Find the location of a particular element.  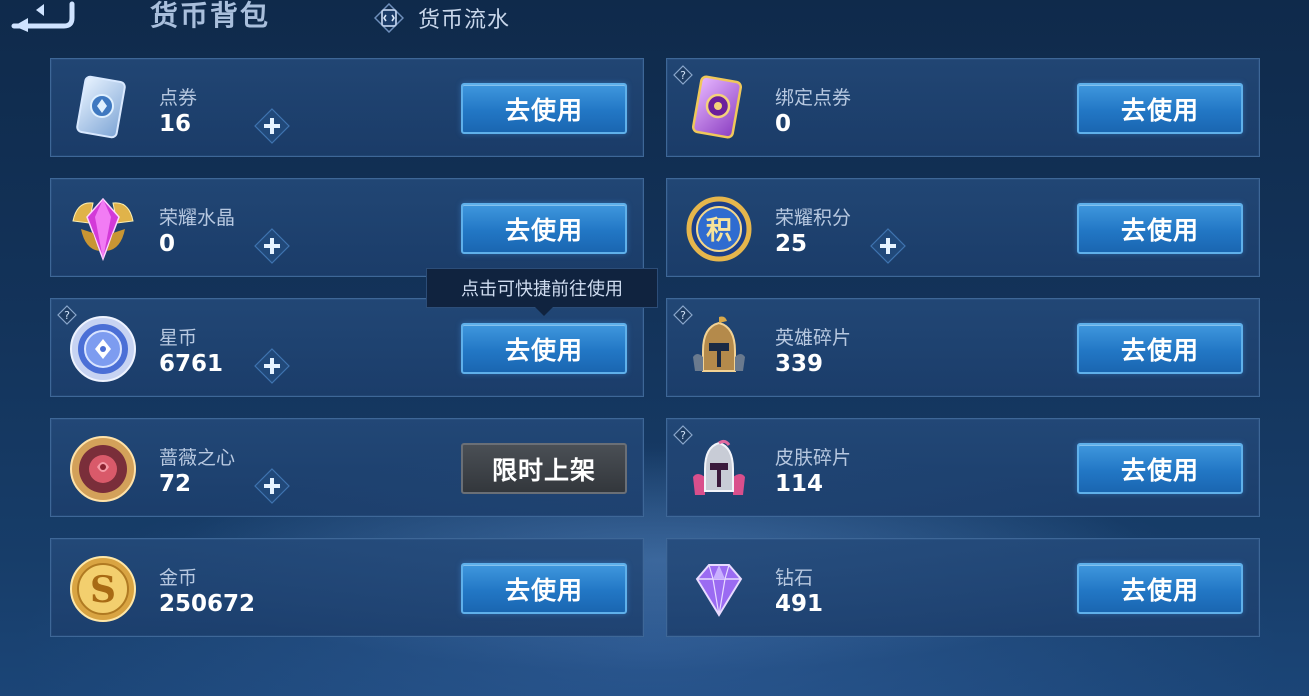

currency-count: 339 is located at coordinates (799, 364).